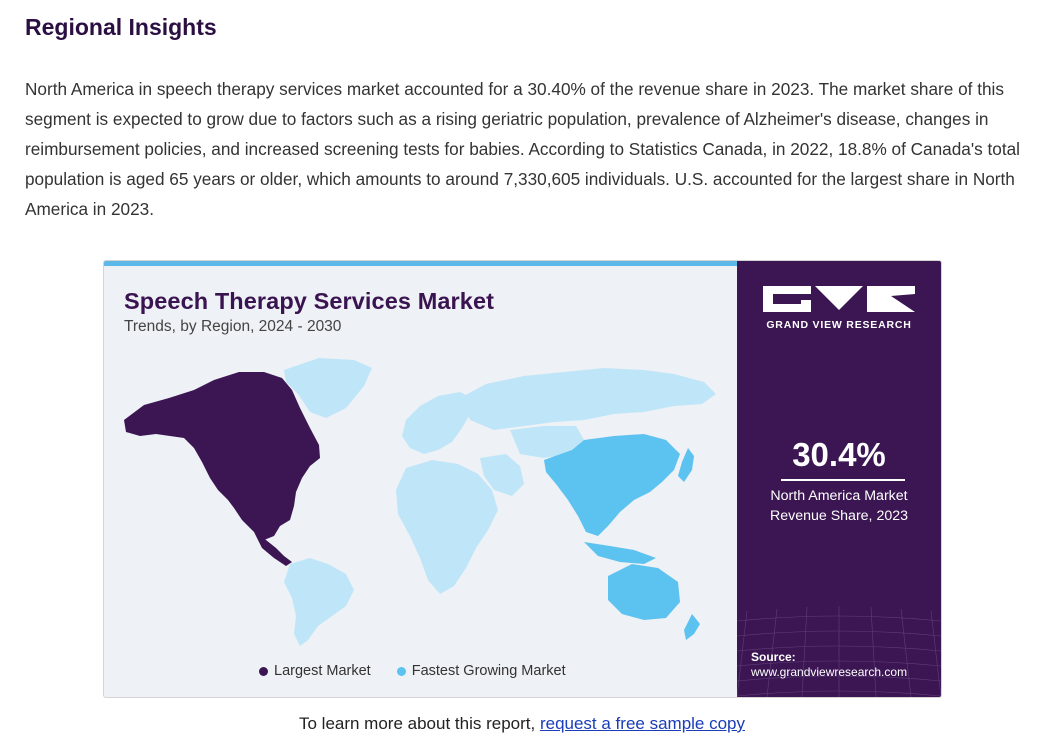 This screenshot has width=1050, height=751. Describe the element at coordinates (839, 496) in the screenshot. I see `stat-label-line1: North America Market` at that location.